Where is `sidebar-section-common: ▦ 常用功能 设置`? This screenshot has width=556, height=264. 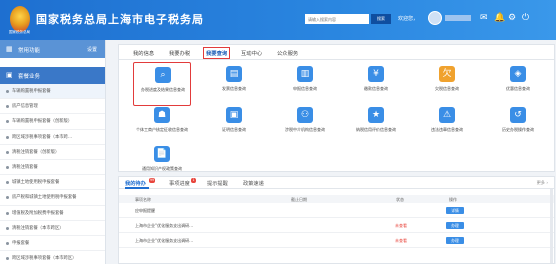
sidebar-section-common: ▦ 常用功能 设置 is located at coordinates (52, 49).